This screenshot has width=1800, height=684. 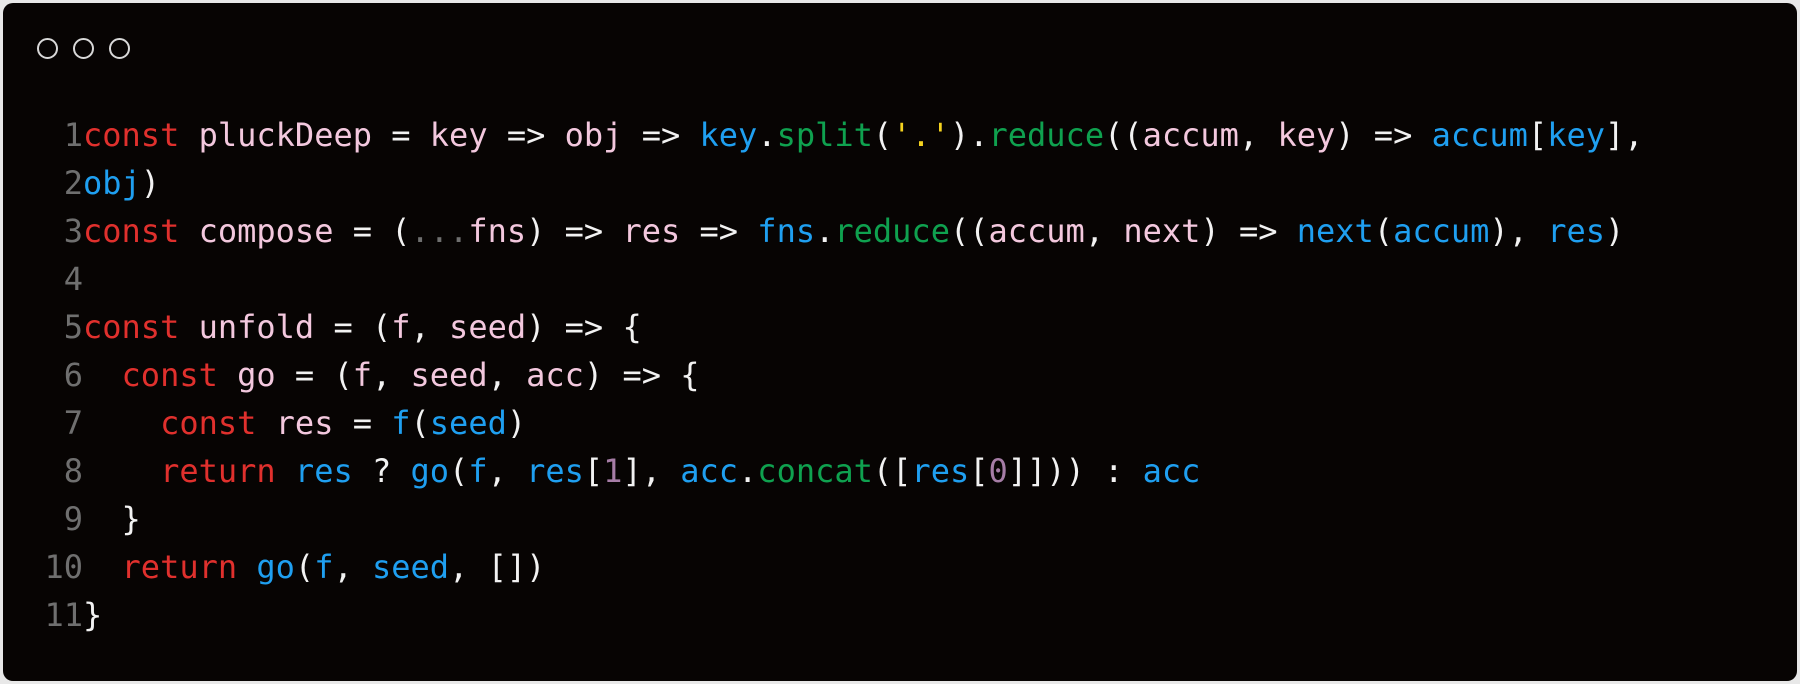 I want to click on code-line: 9 }, so click(x=842, y=519).